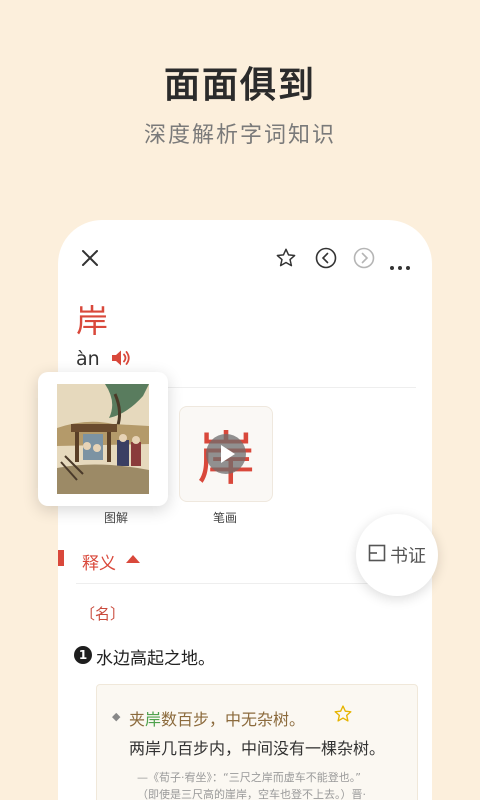  I want to click on speaker-icon, so click(121, 360).